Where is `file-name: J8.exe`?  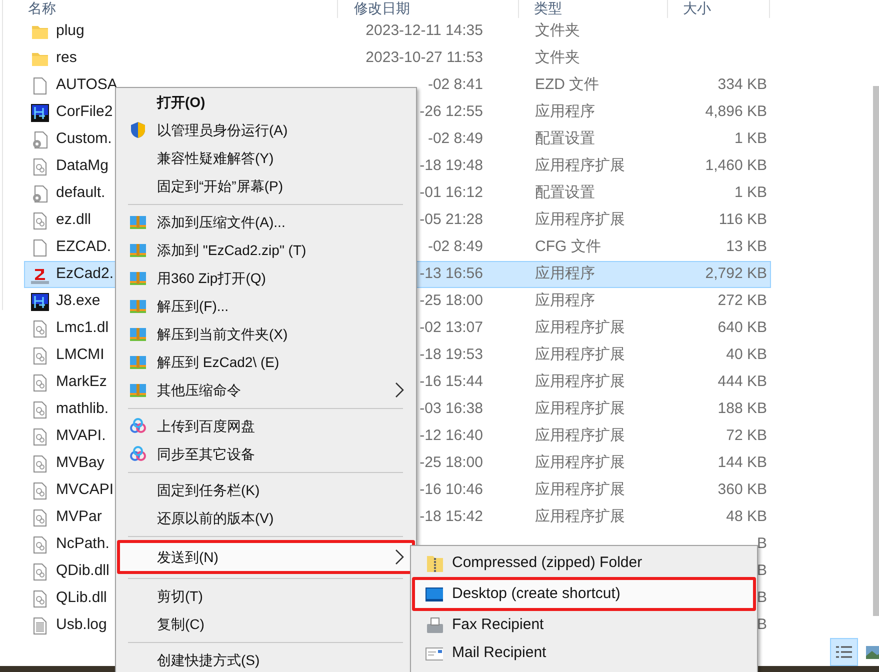 file-name: J8.exe is located at coordinates (78, 301).